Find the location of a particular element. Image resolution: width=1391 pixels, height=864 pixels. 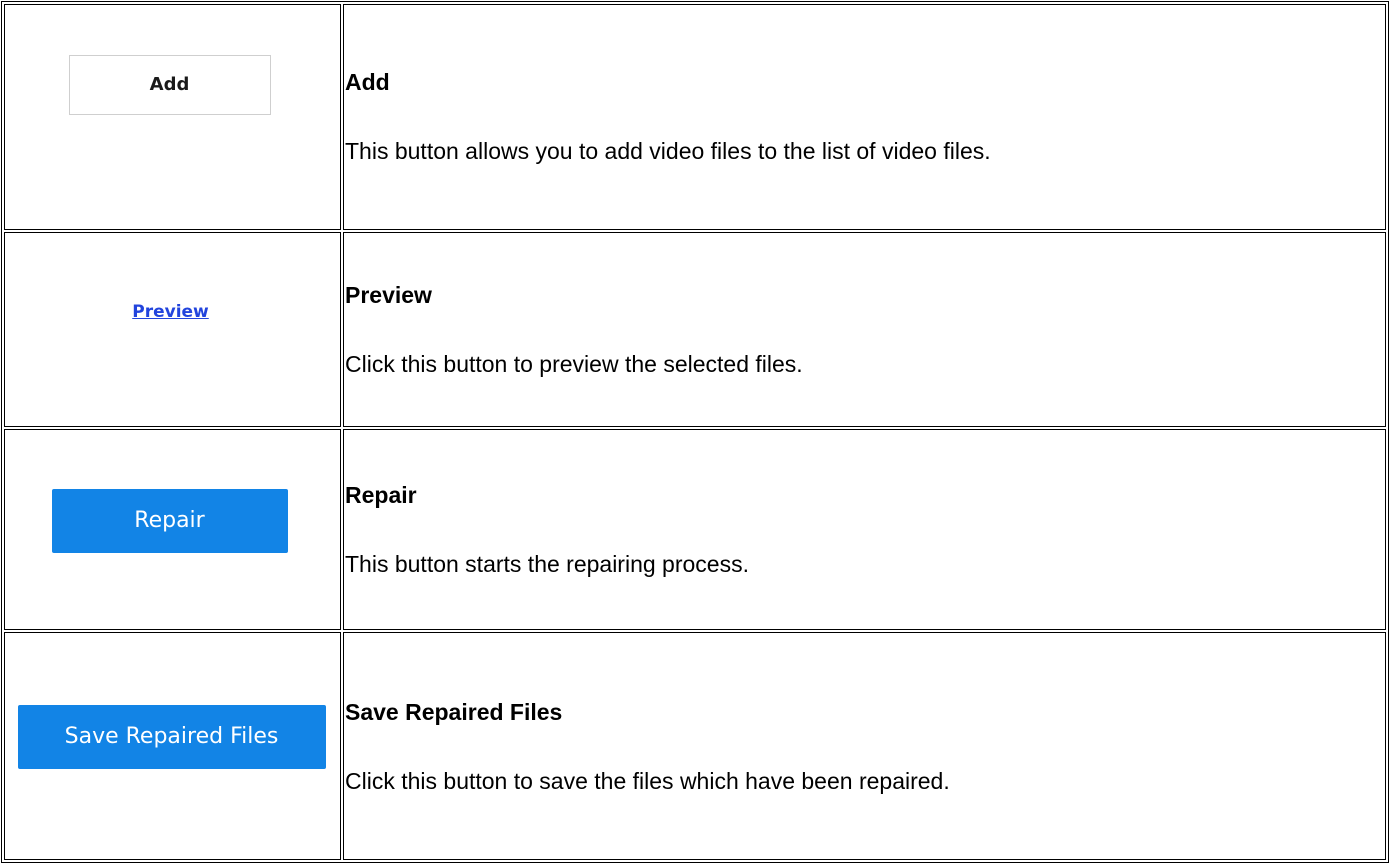

row-title: Repair is located at coordinates (381, 495).